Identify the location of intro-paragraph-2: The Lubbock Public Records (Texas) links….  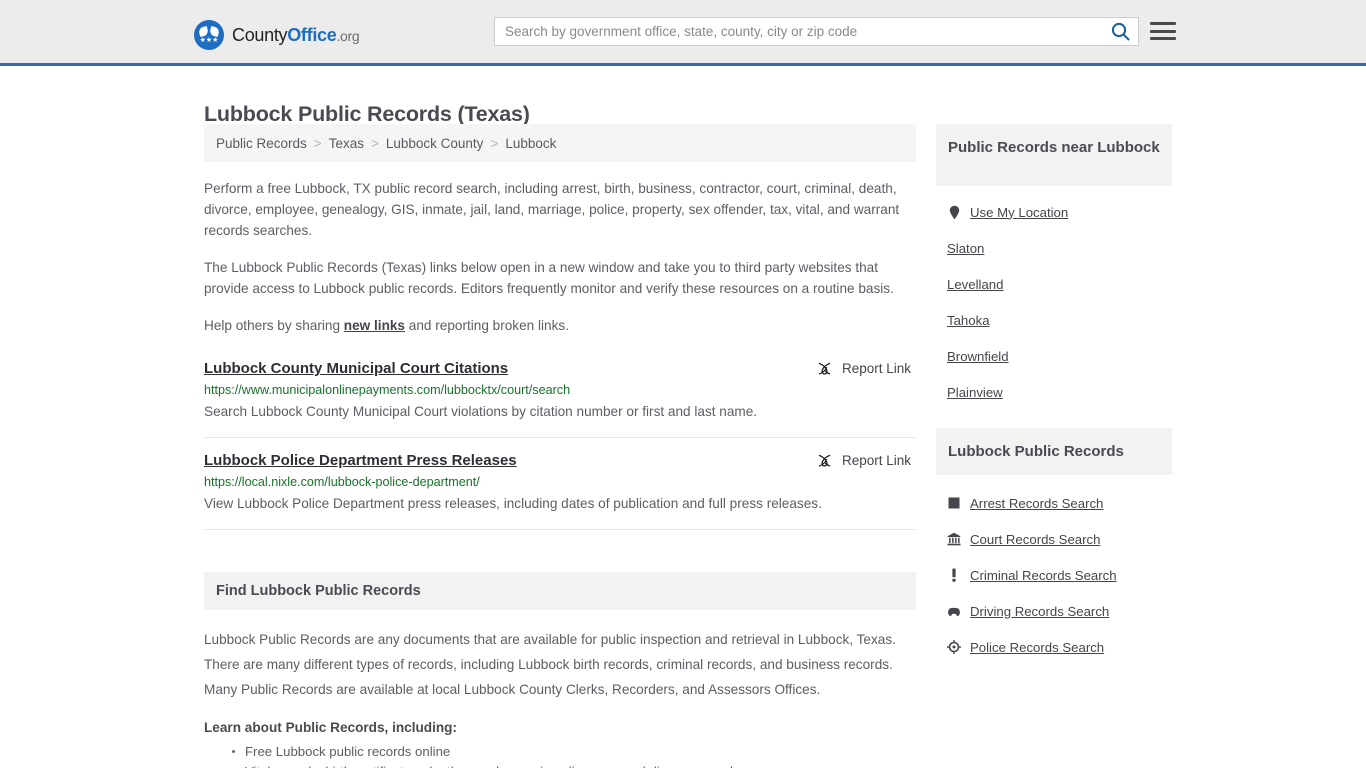
(549, 278).